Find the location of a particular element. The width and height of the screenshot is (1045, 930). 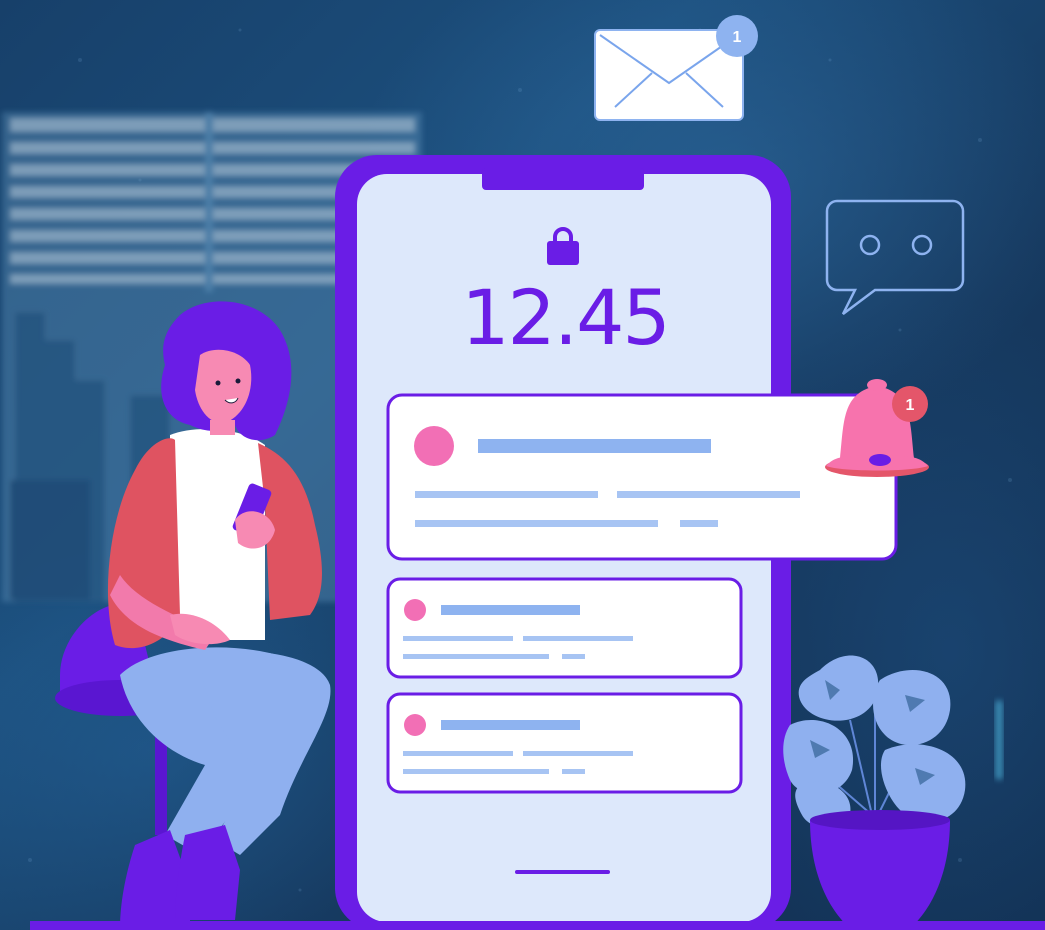

bell-badge-count: 1 is located at coordinates (910, 405).